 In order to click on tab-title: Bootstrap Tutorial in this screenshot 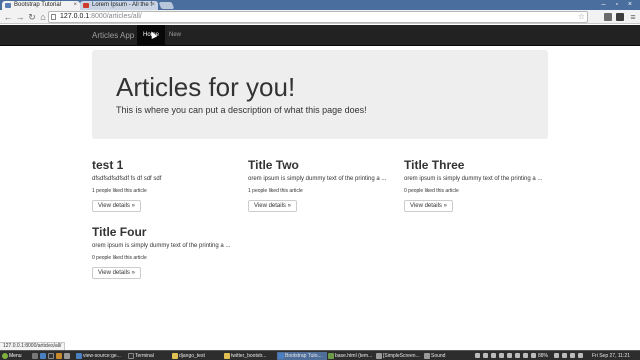, I will do `click(38, 5)`.